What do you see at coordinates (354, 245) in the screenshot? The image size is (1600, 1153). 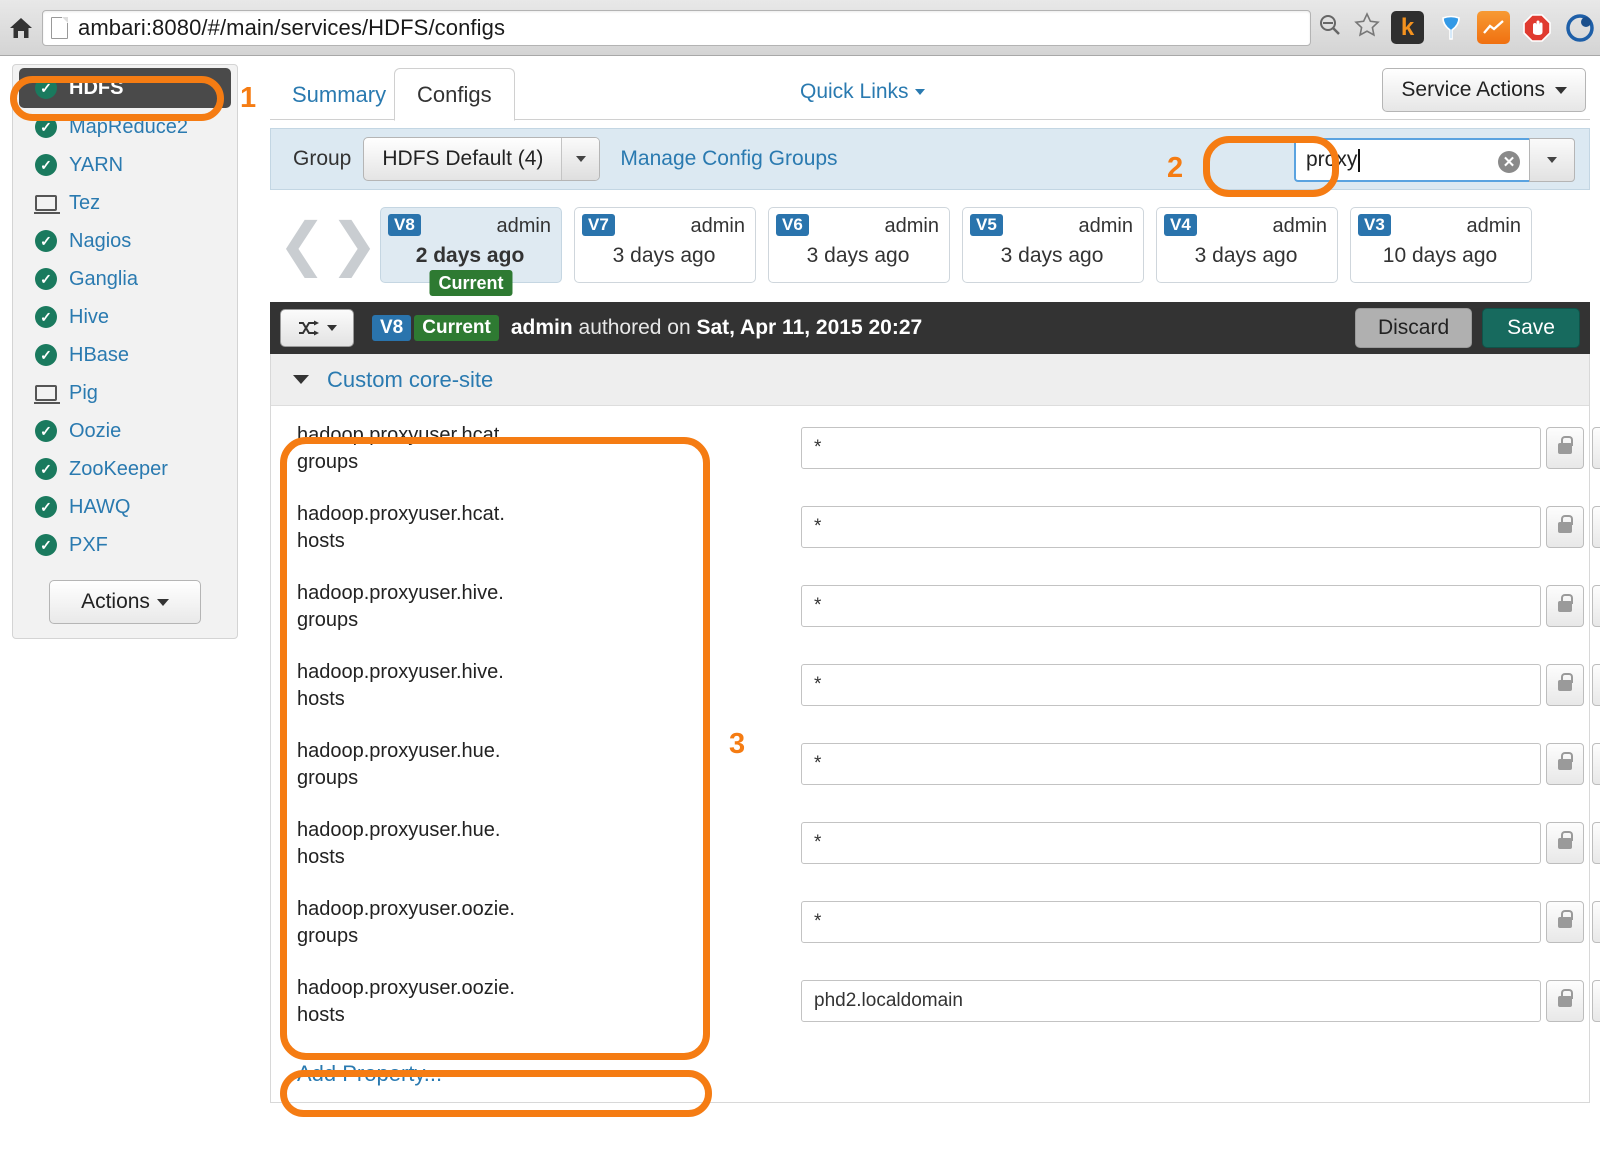 I see `chevron-right-icon: ❯` at bounding box center [354, 245].